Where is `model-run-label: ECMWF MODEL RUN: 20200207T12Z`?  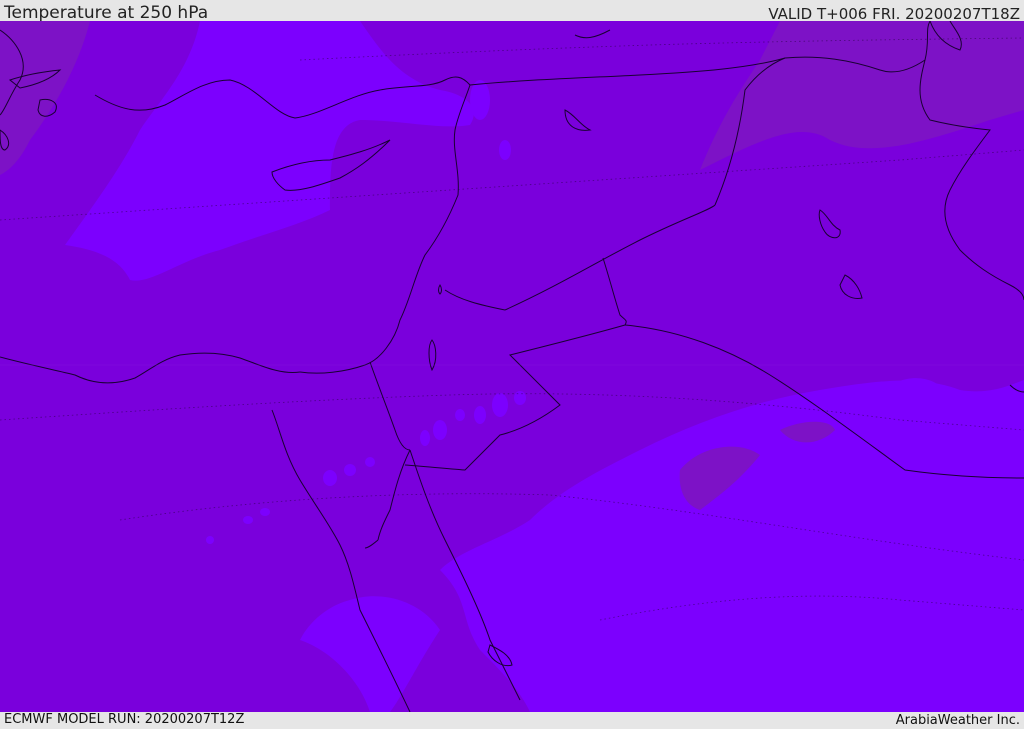
model-run-label: ECMWF MODEL RUN: 20200207T12Z is located at coordinates (124, 719).